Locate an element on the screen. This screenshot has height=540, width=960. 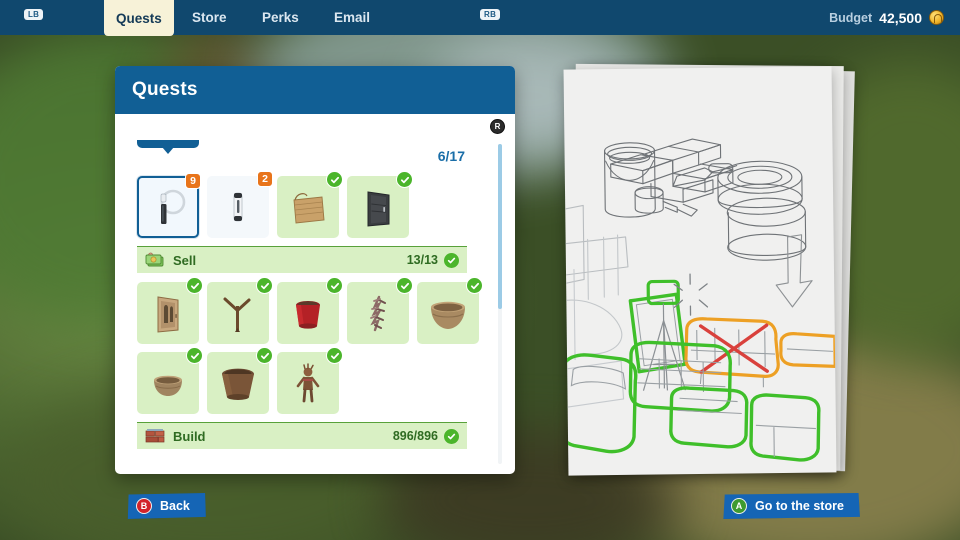
dried-plant-icon is located at coordinates (378, 313).